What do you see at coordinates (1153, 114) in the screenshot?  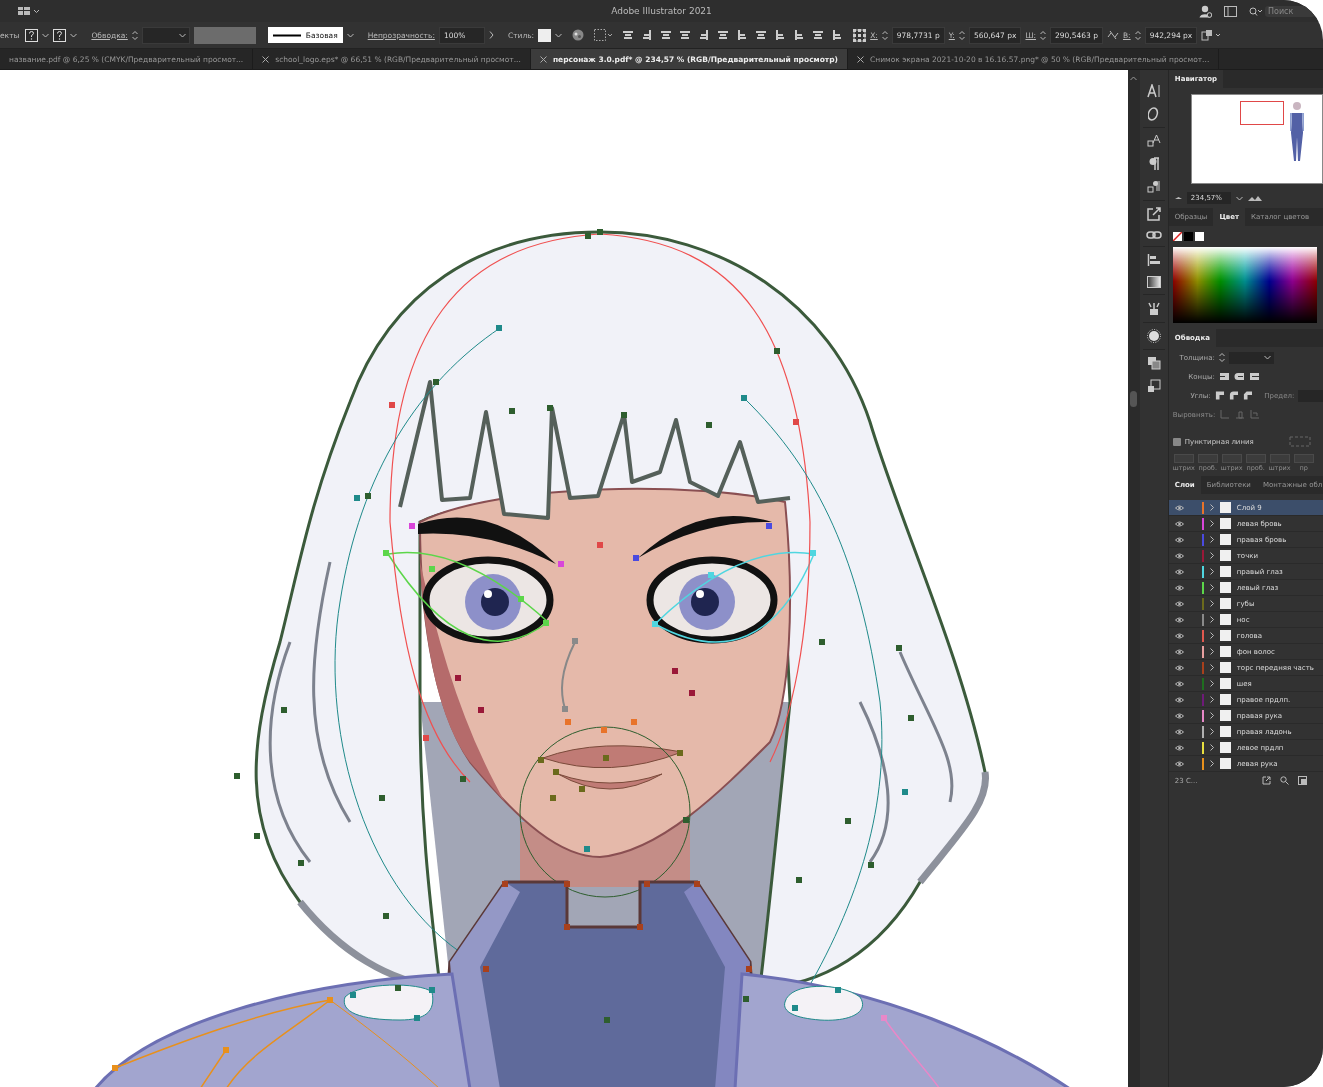 I see `opentype-icon` at bounding box center [1153, 114].